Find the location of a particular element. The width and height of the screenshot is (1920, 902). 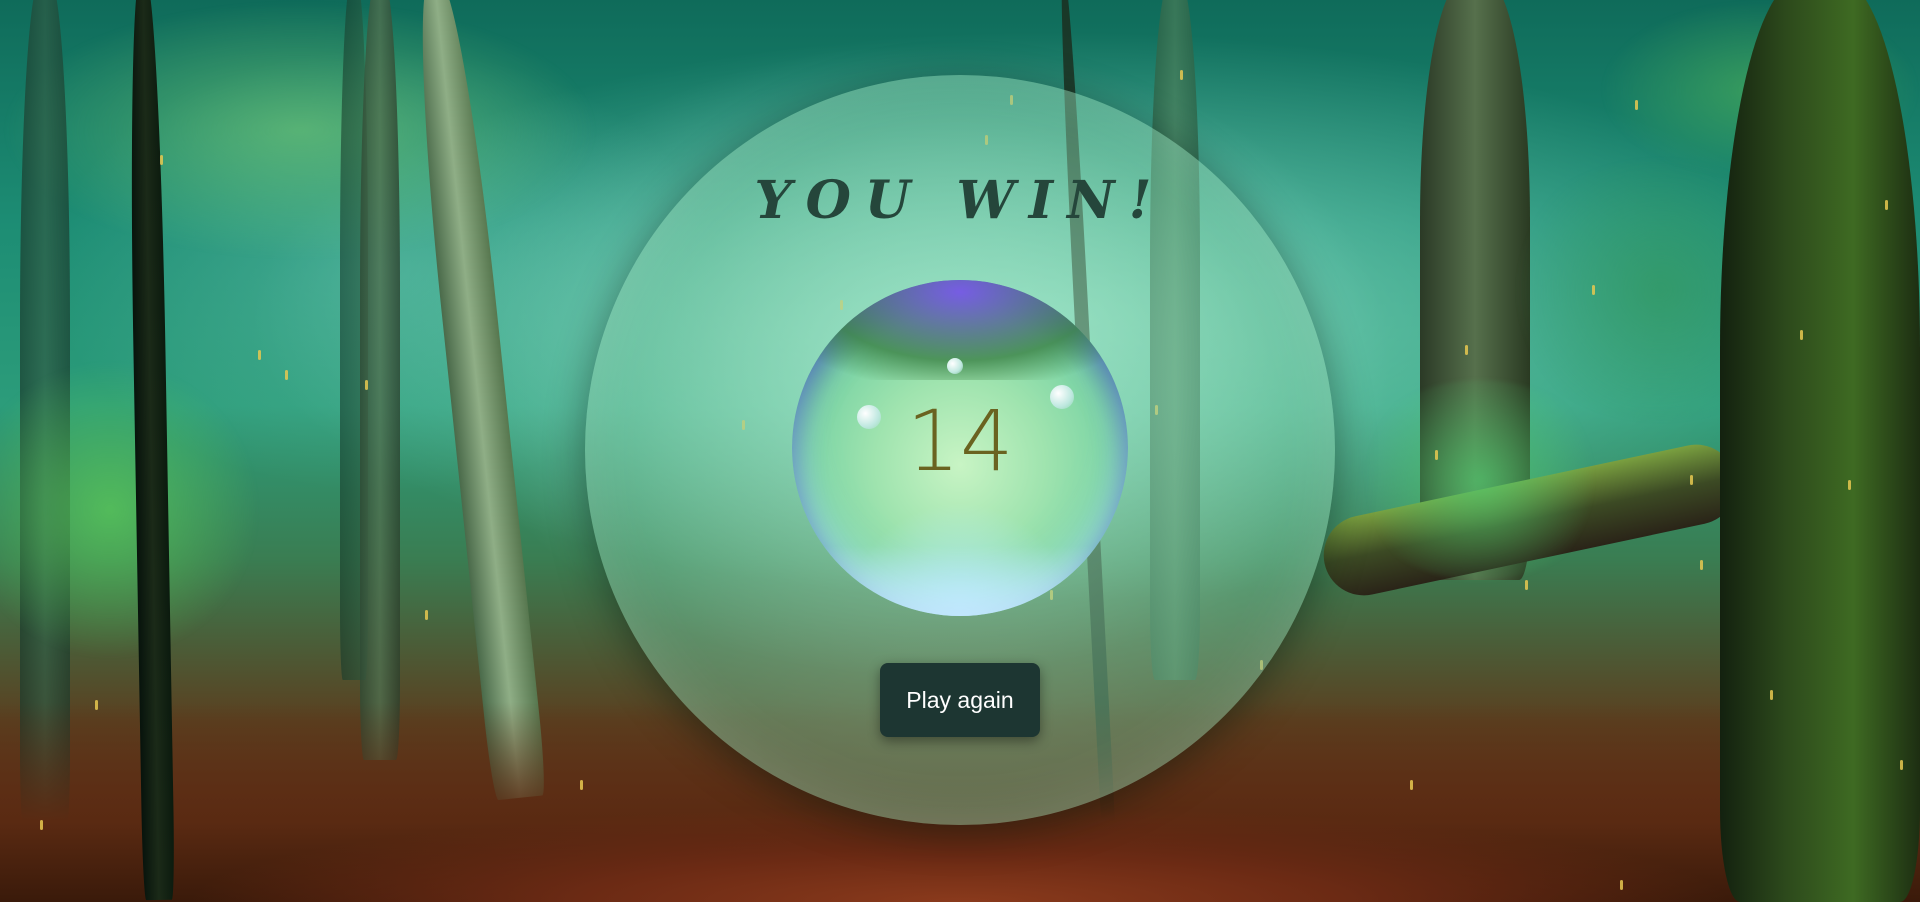

background-tree is located at coordinates (1820, 451).